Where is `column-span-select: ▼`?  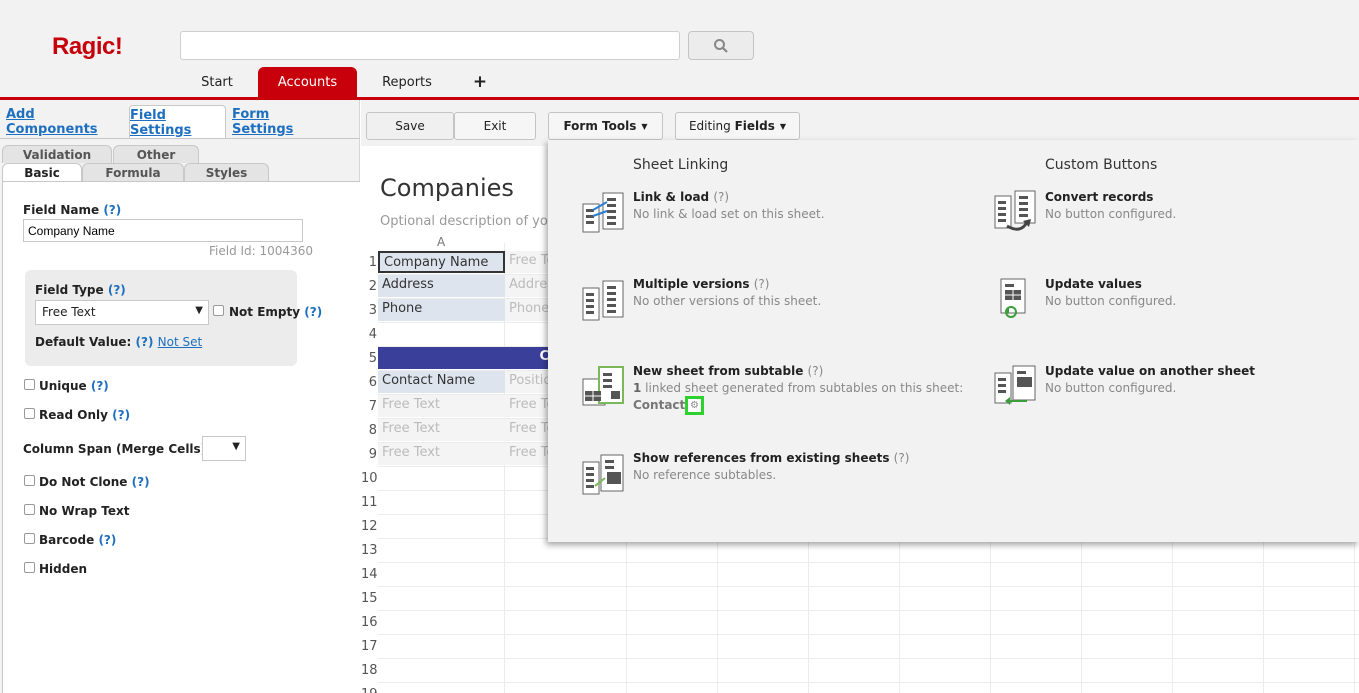
column-span-select: ▼ is located at coordinates (224, 448).